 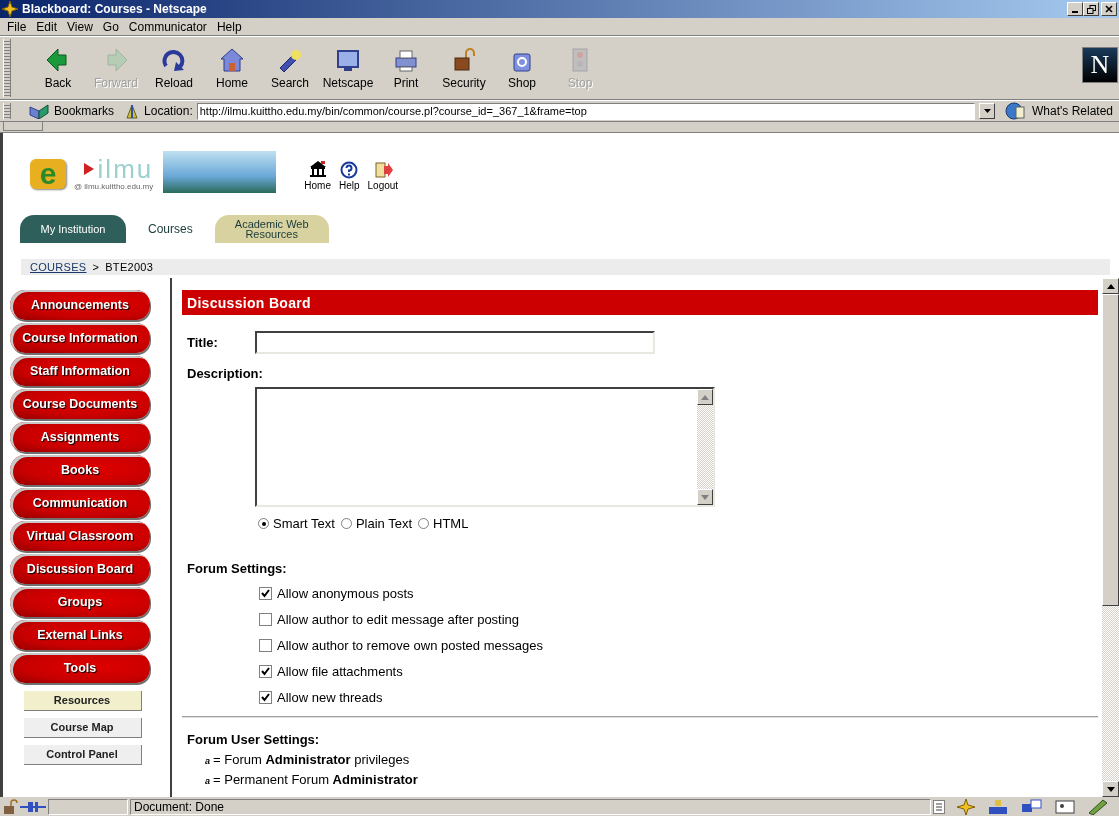 I want to click on header-link: Logout, so click(x=383, y=176).